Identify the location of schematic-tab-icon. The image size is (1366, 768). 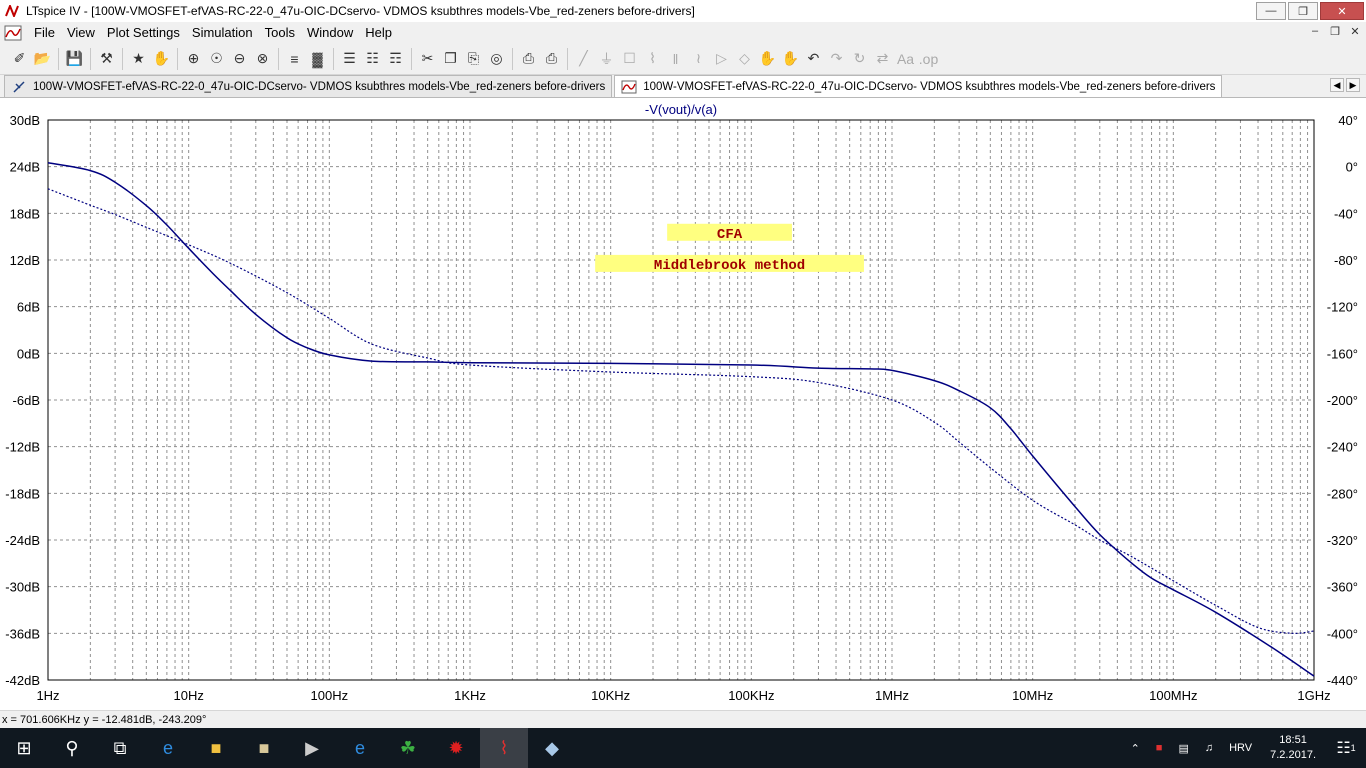
(19, 87).